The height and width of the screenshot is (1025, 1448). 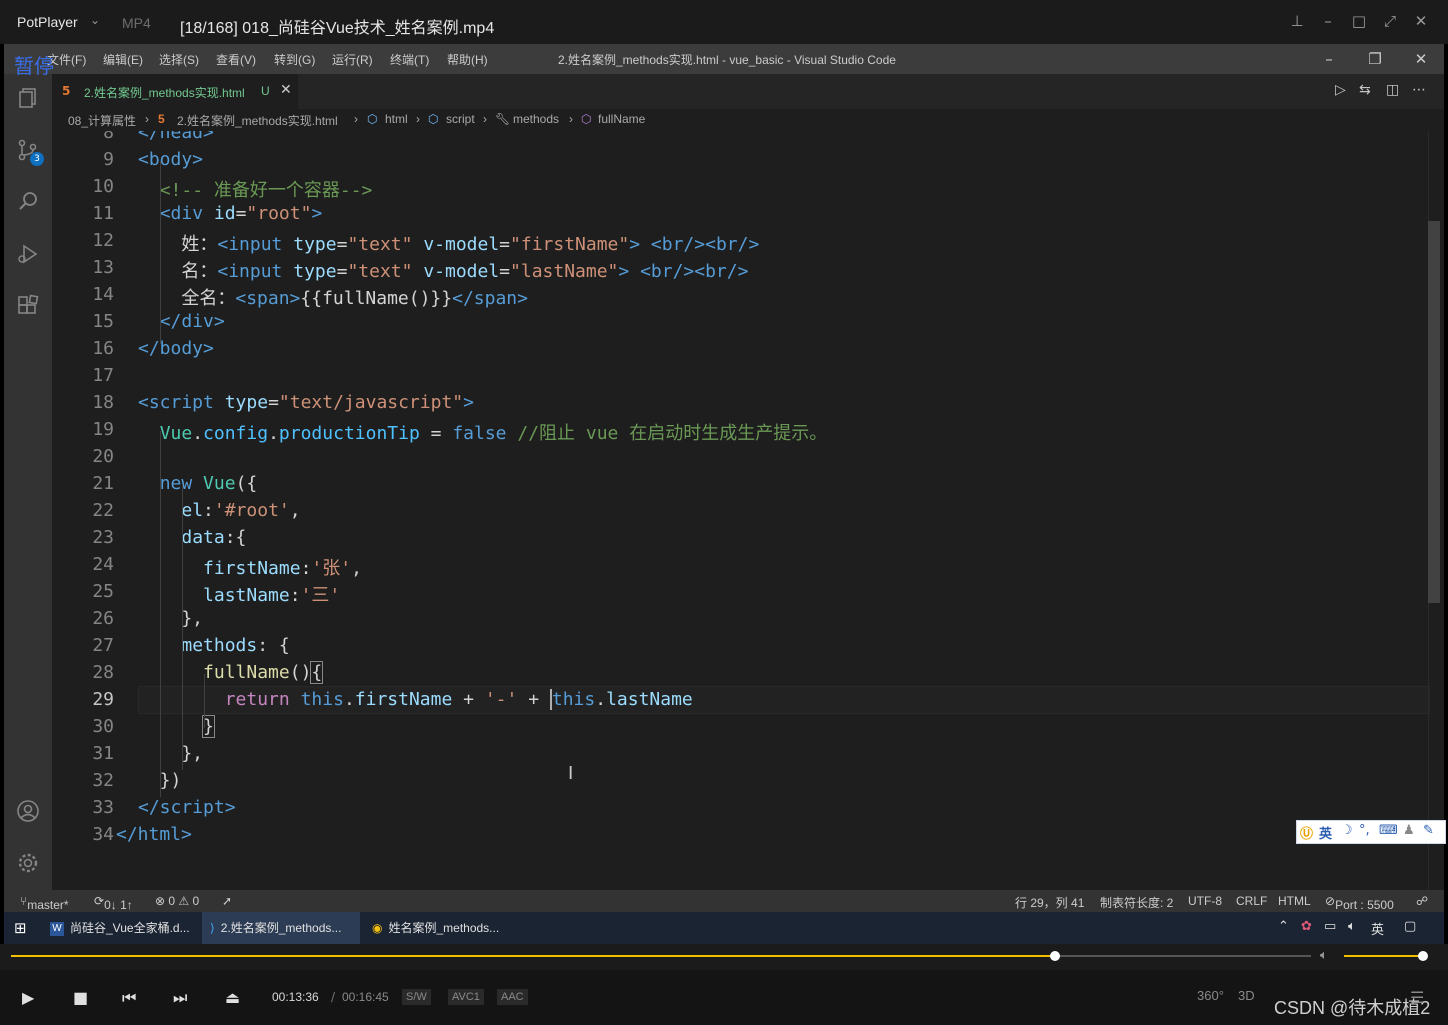 I want to click on line-number: 8, so click(x=108, y=137).